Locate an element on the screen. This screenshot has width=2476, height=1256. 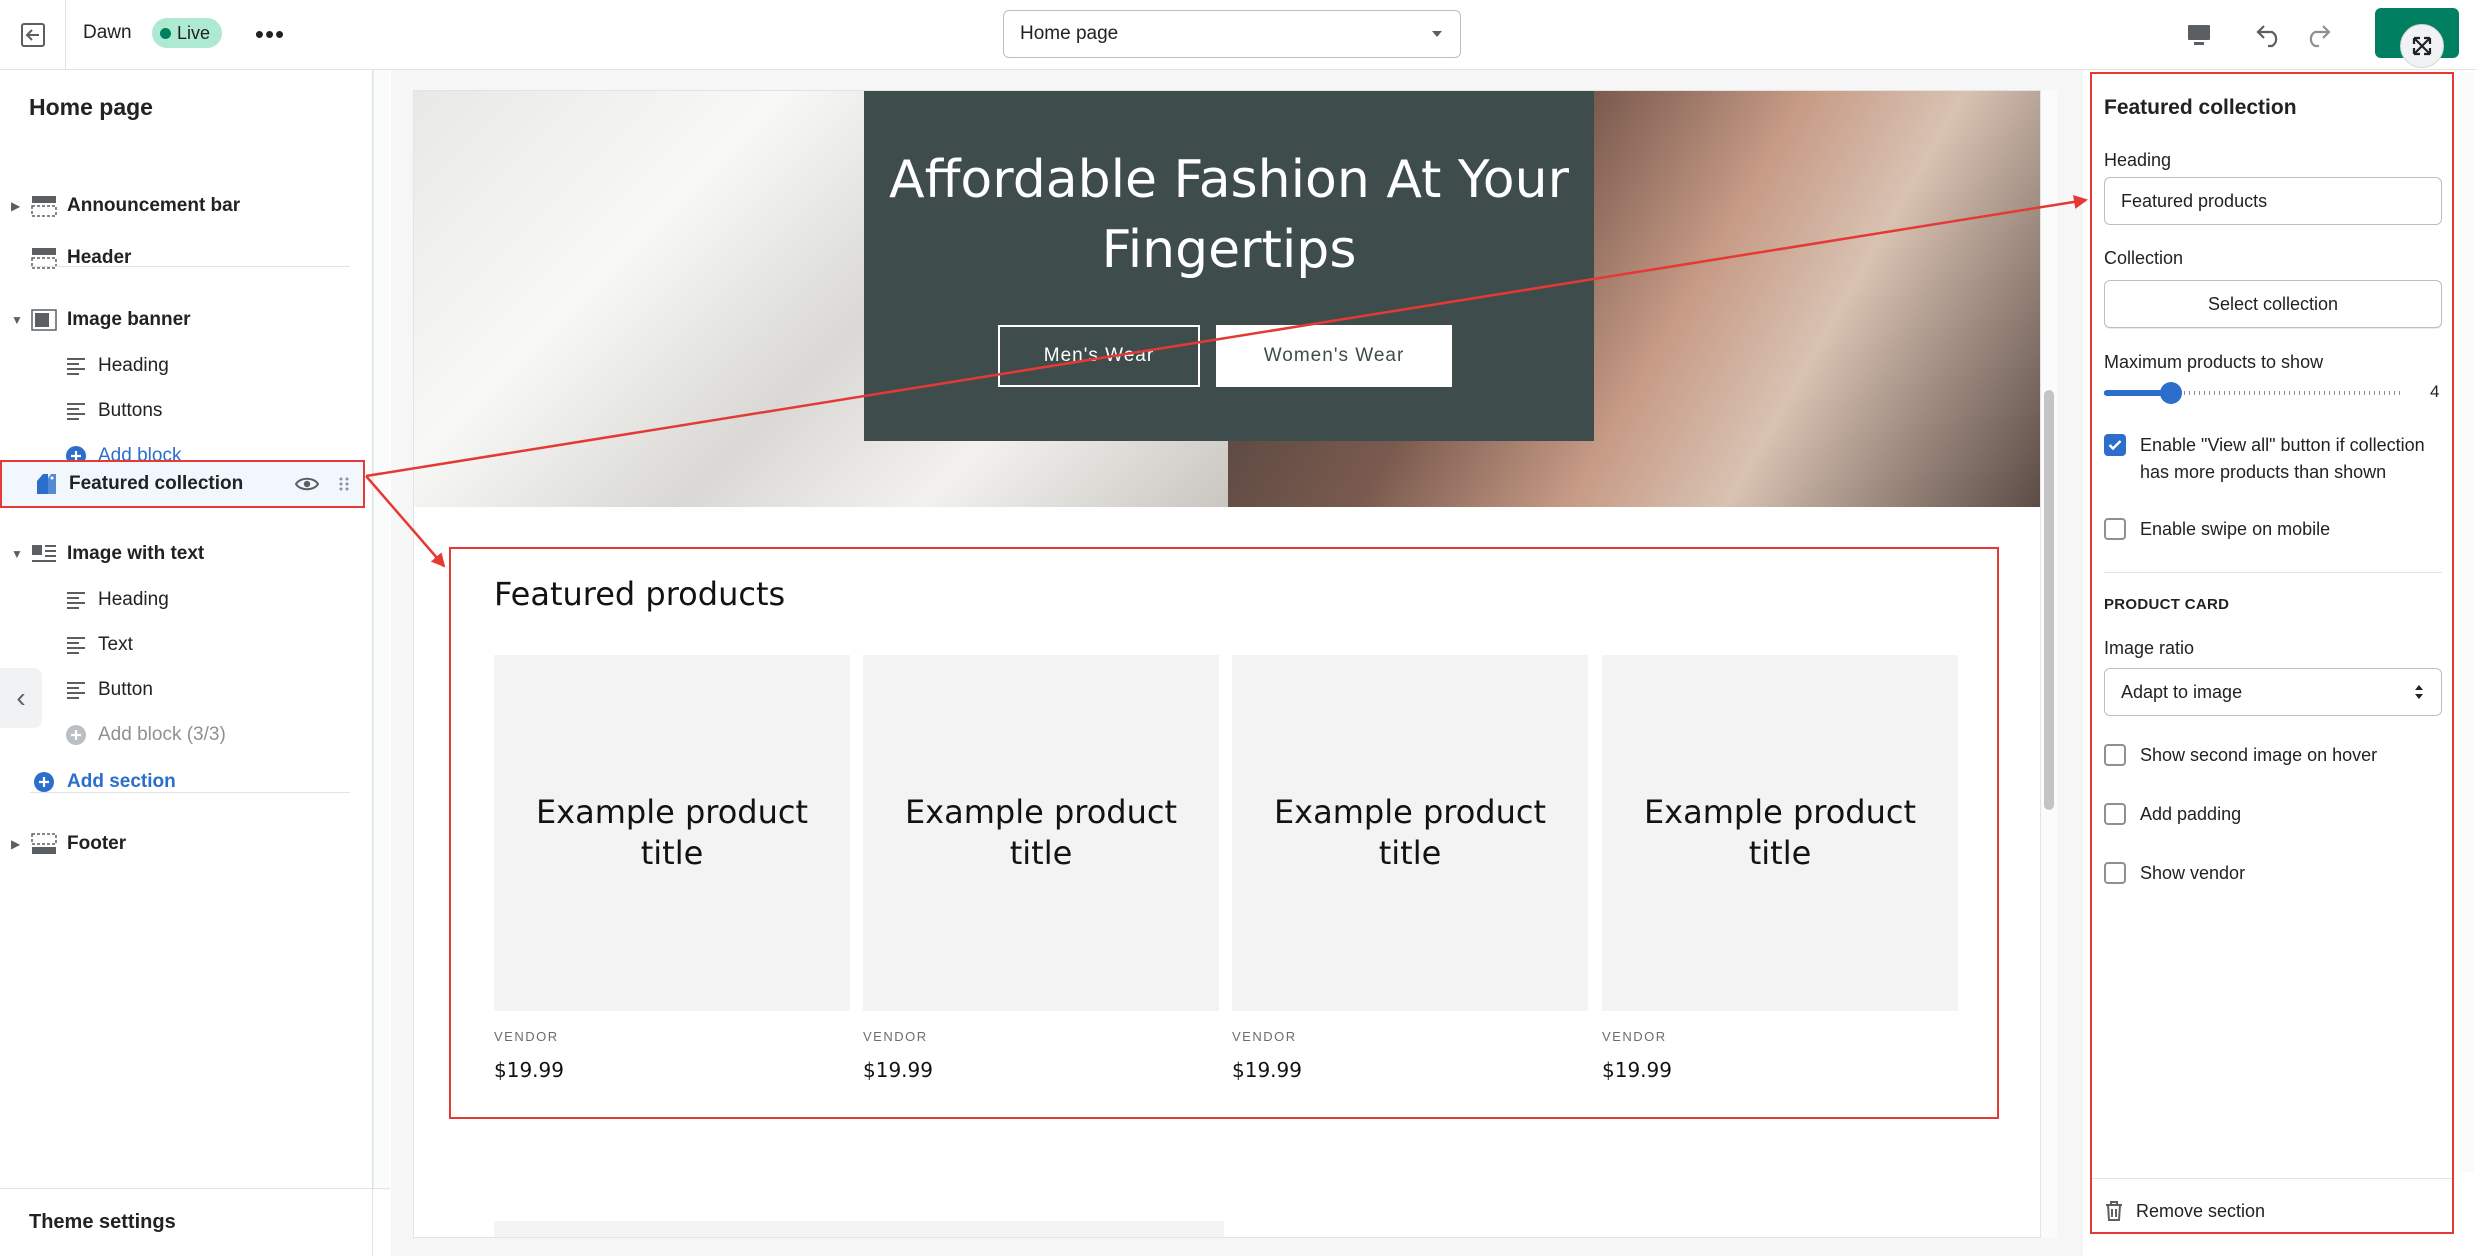
vendor-option: Show vendor is located at coordinates (2274, 873).